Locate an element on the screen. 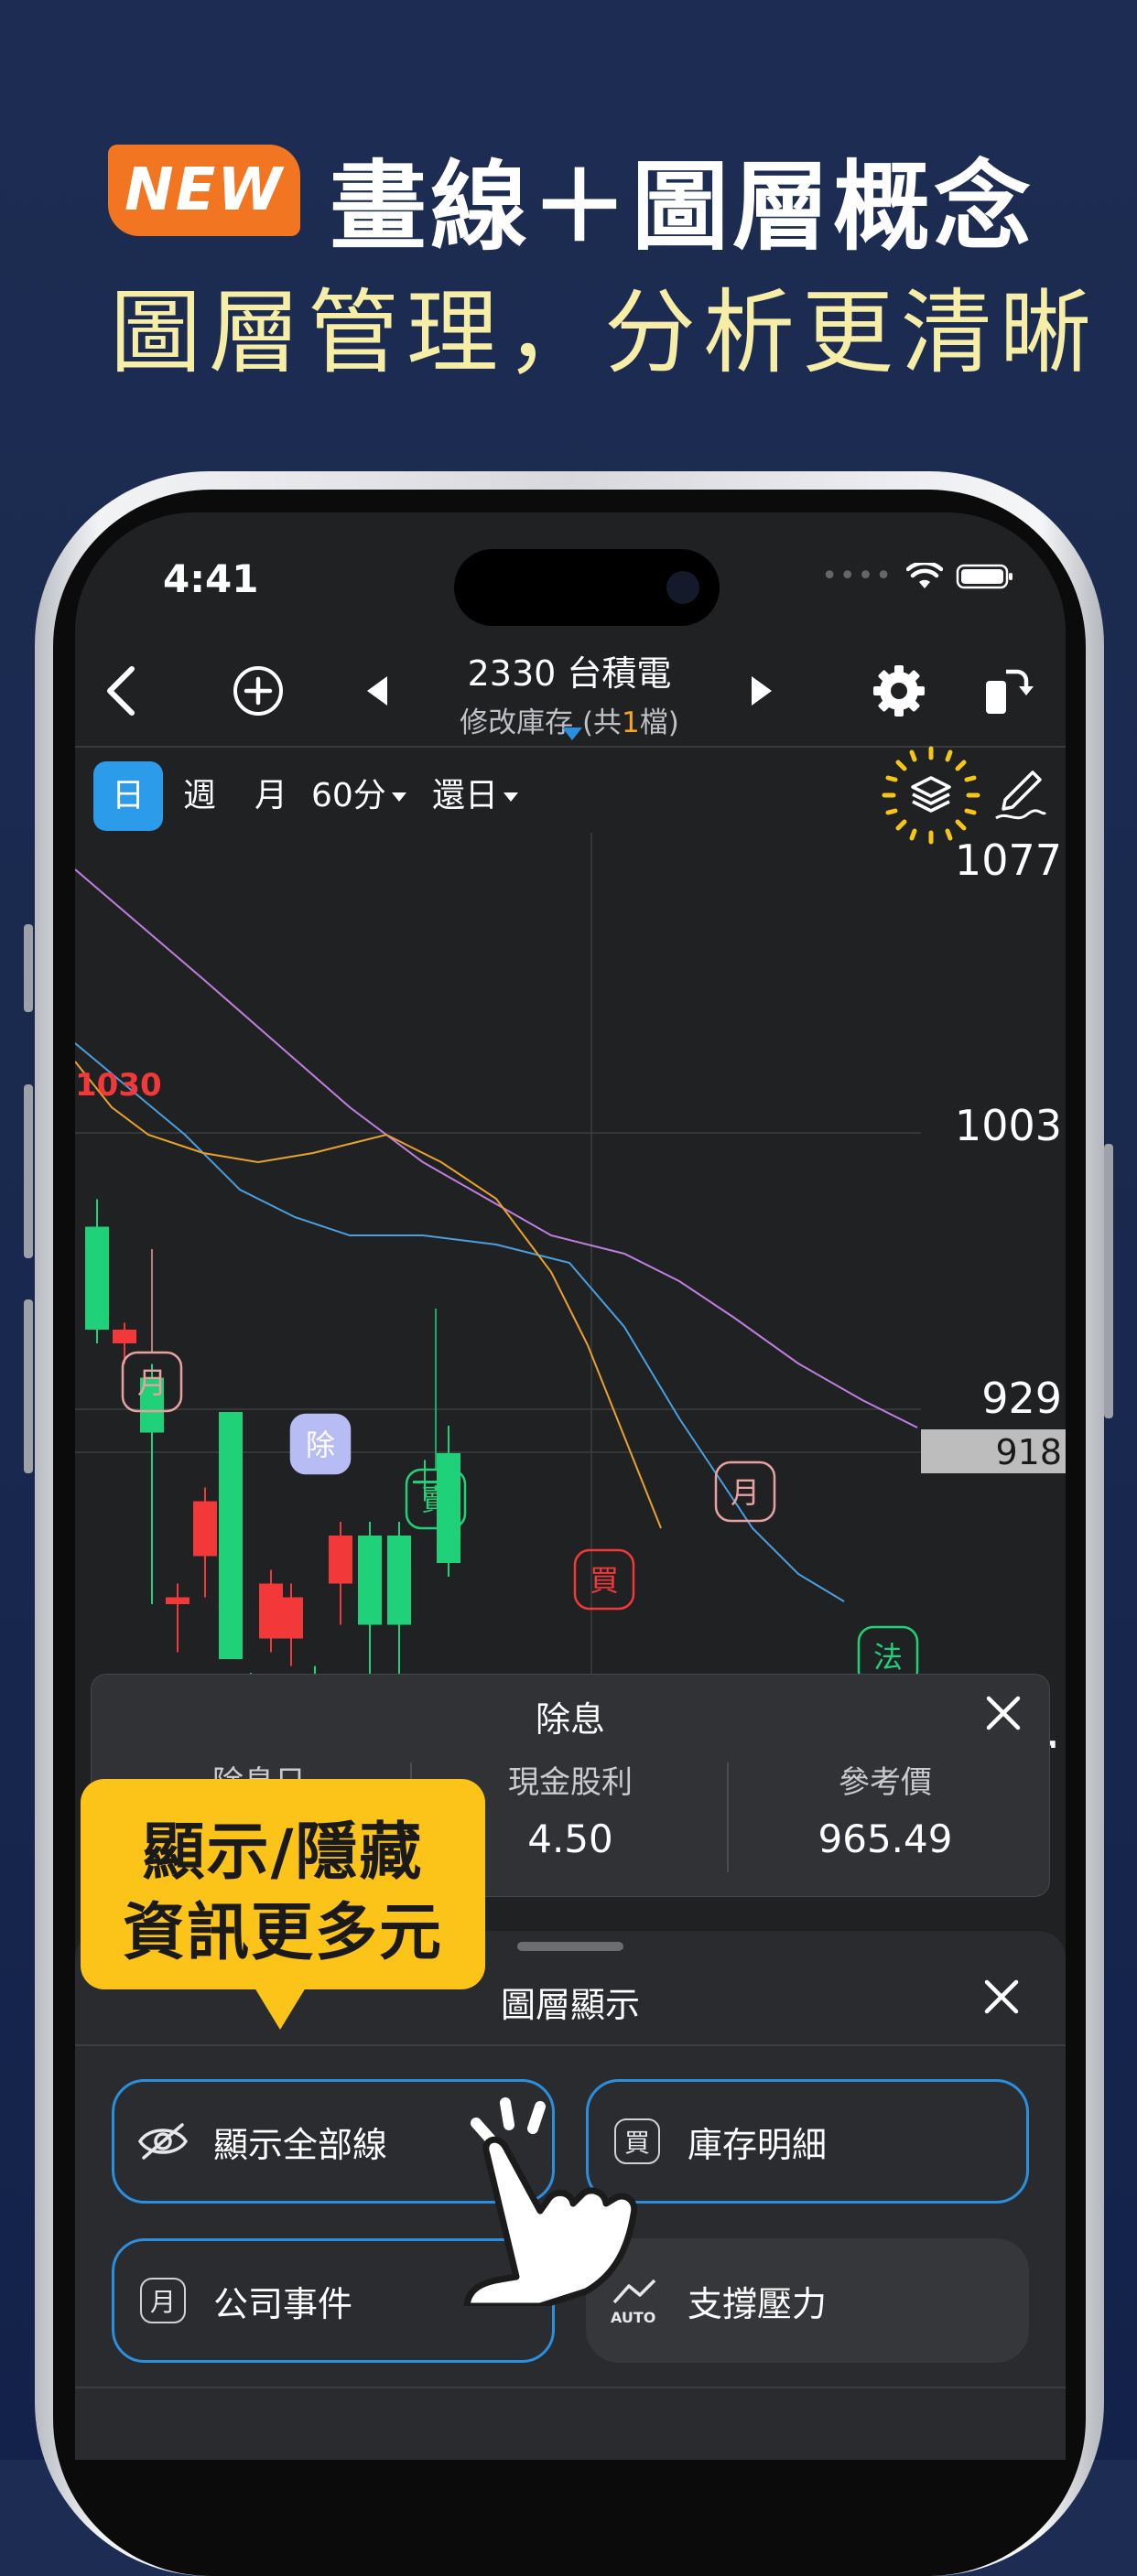 The width and height of the screenshot is (1137, 2576). top-toolbar: 2330 台積電 修改庫存 (共1檔) is located at coordinates (570, 692).